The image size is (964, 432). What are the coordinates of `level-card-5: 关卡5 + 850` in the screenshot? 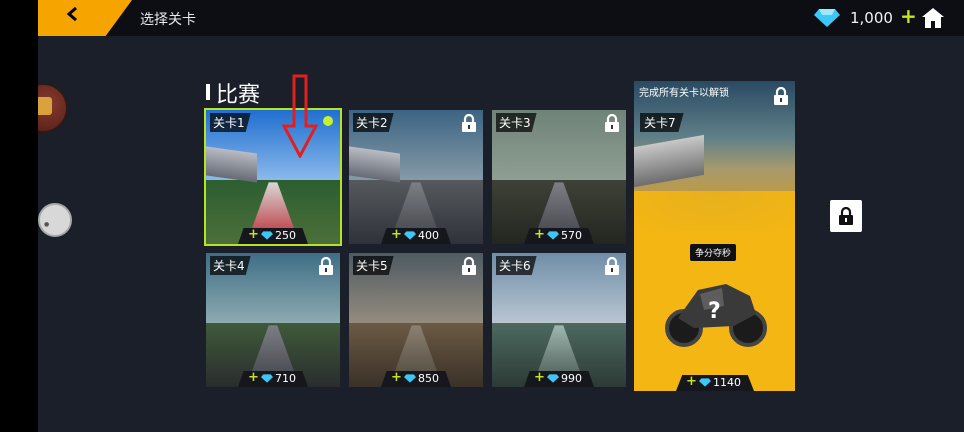 It's located at (416, 320).